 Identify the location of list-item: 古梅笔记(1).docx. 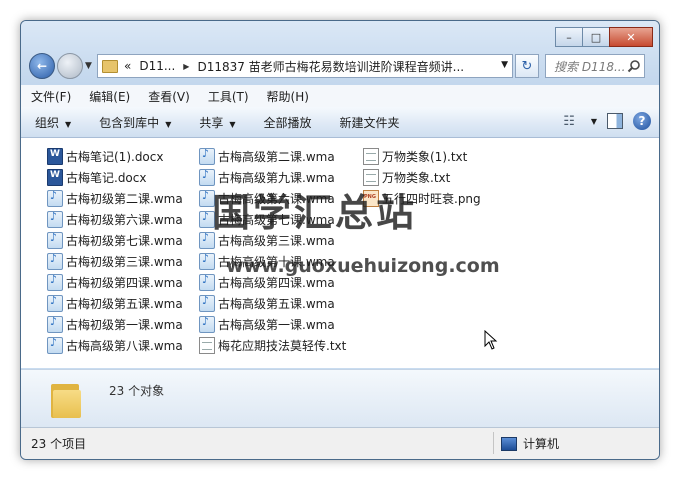
(105, 156).